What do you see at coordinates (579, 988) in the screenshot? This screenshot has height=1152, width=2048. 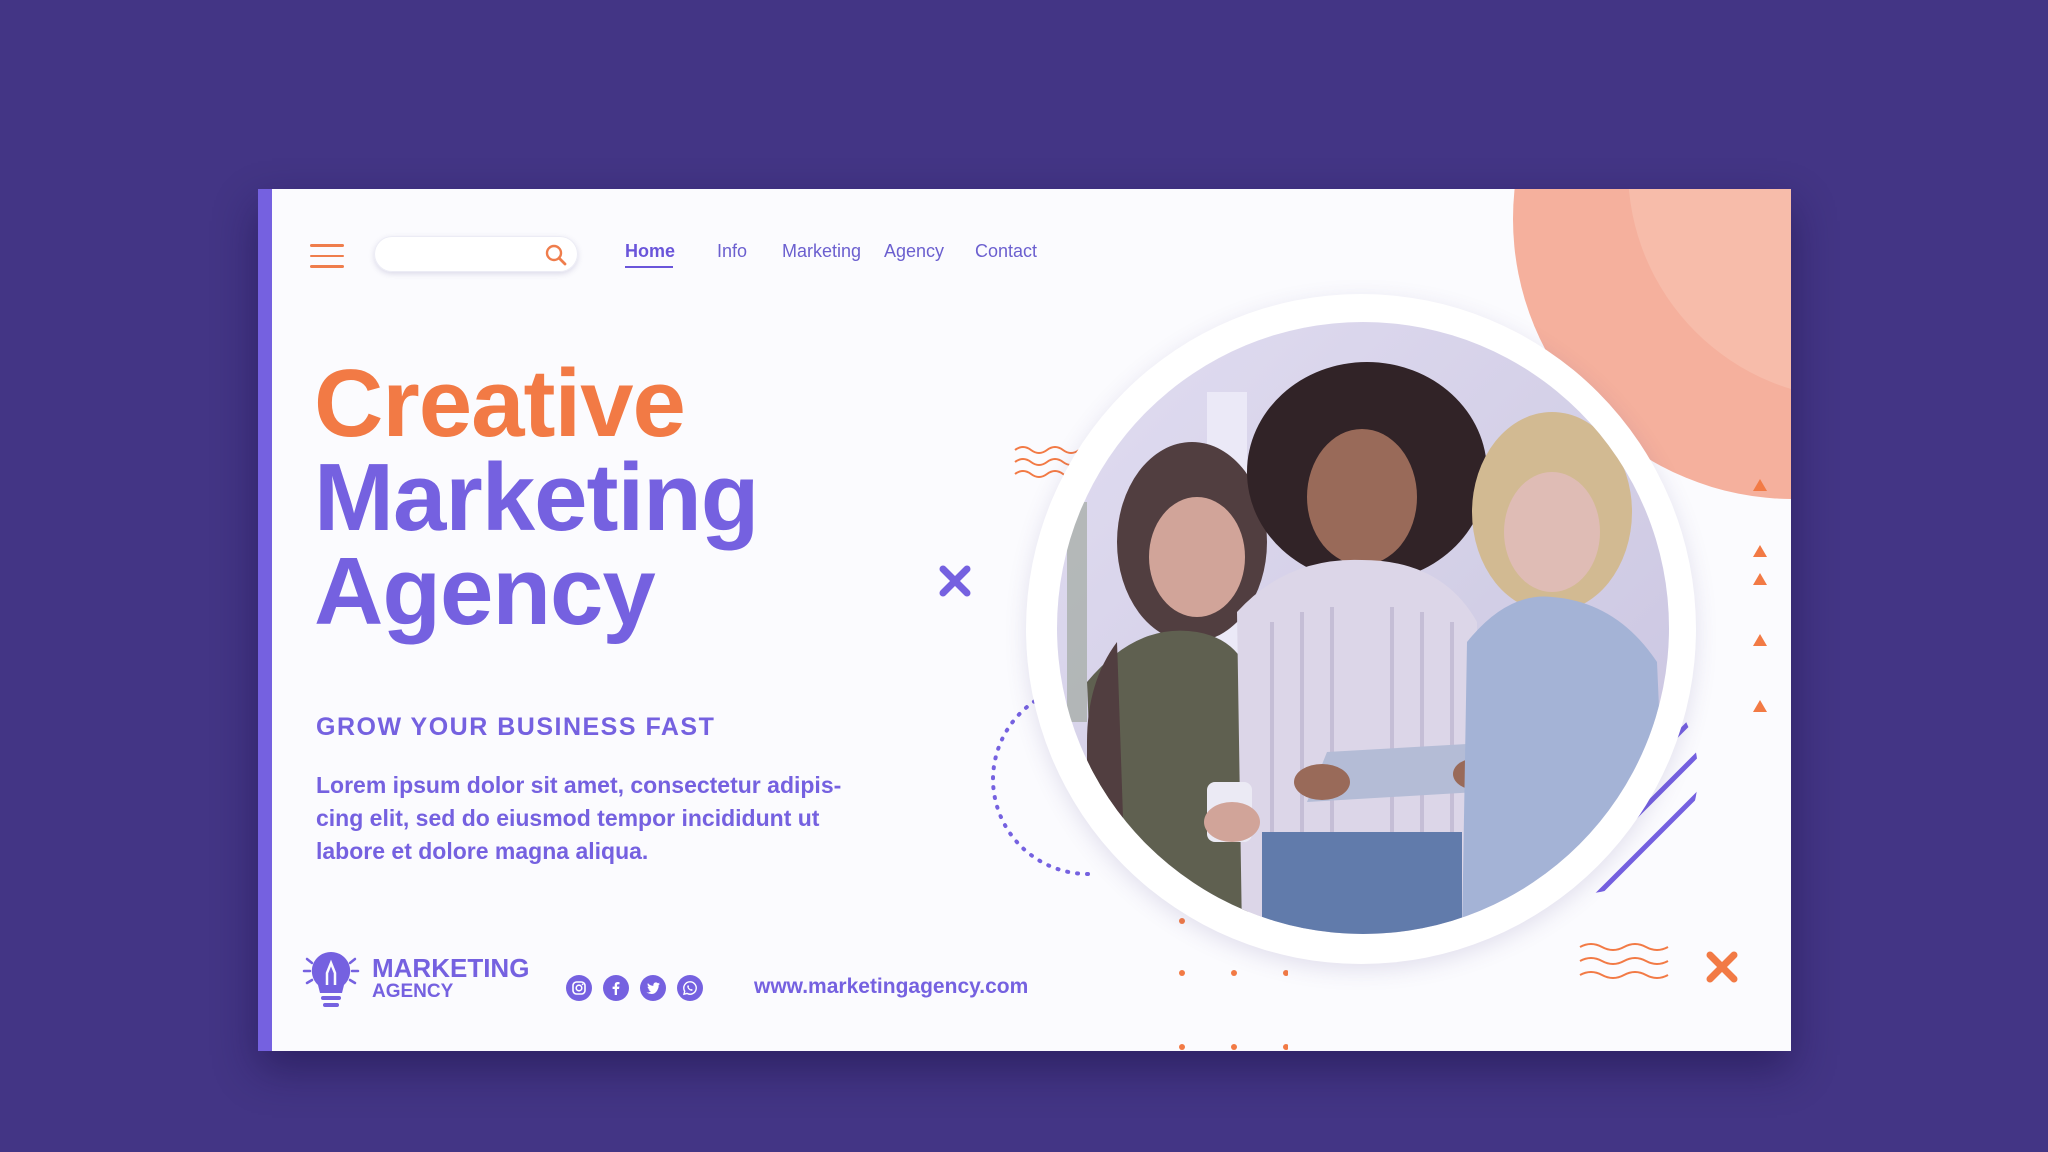 I see `instagram-icon` at bounding box center [579, 988].